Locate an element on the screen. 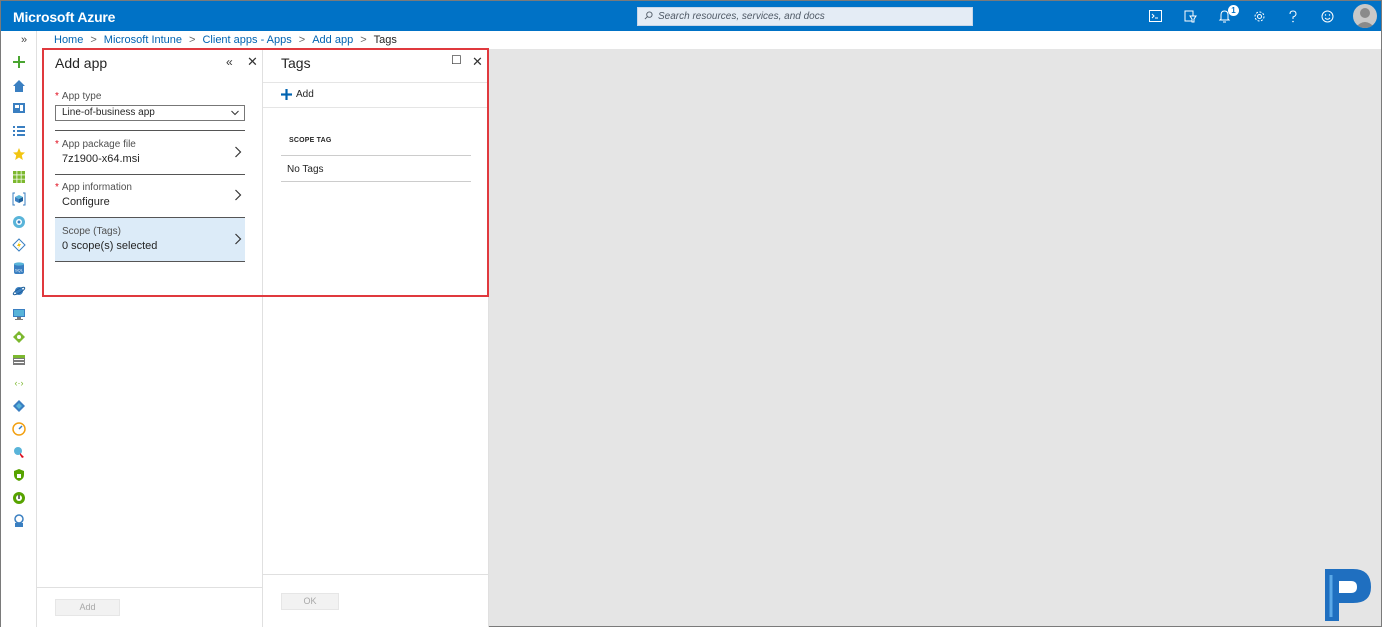 This screenshot has width=1382, height=627. column-header-scope-tag: SCOPE TAG is located at coordinates (310, 140).